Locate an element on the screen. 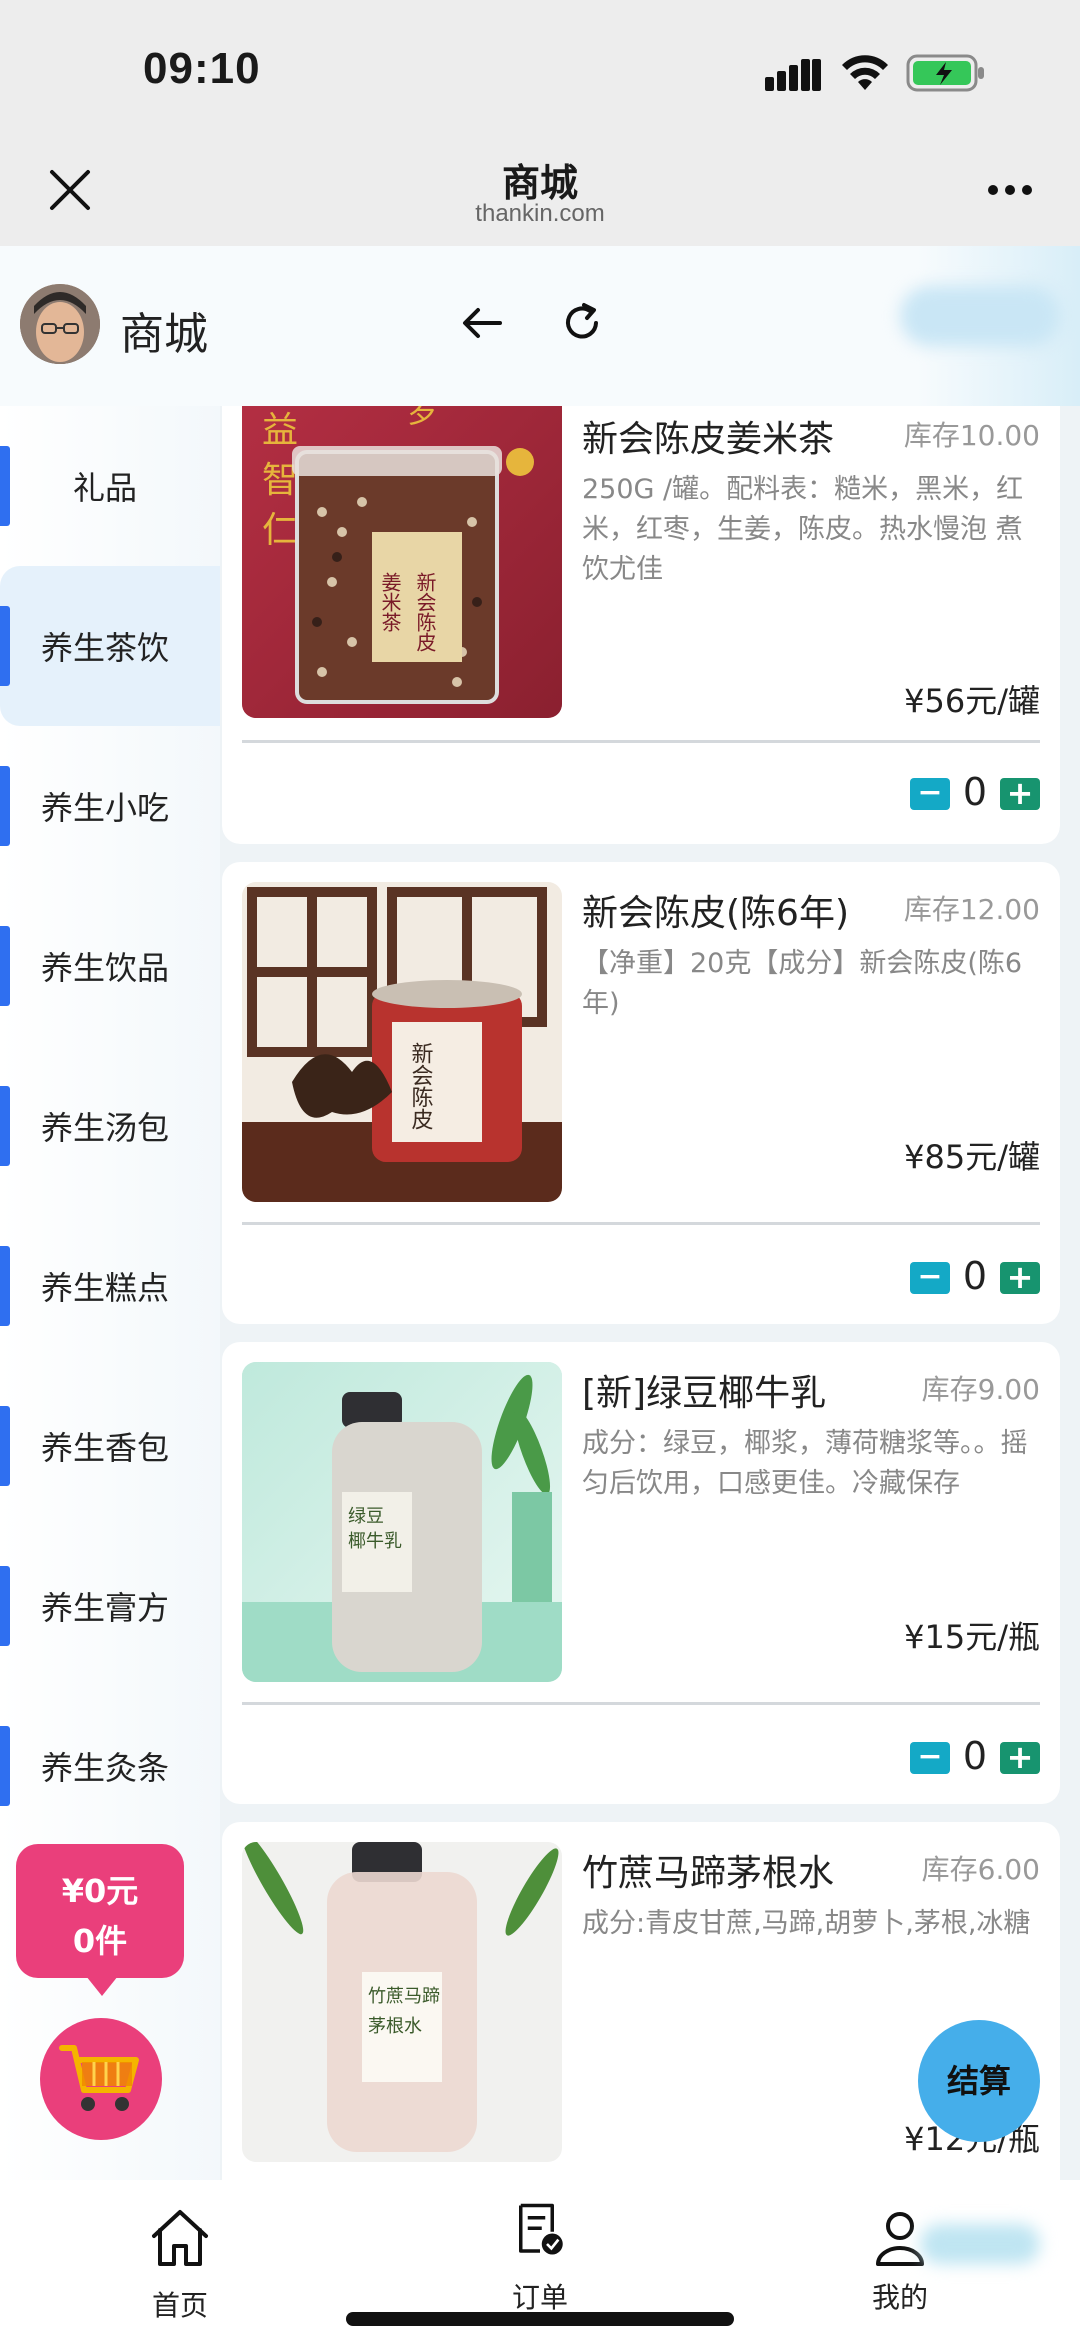  order-icon is located at coordinates (541, 2229).